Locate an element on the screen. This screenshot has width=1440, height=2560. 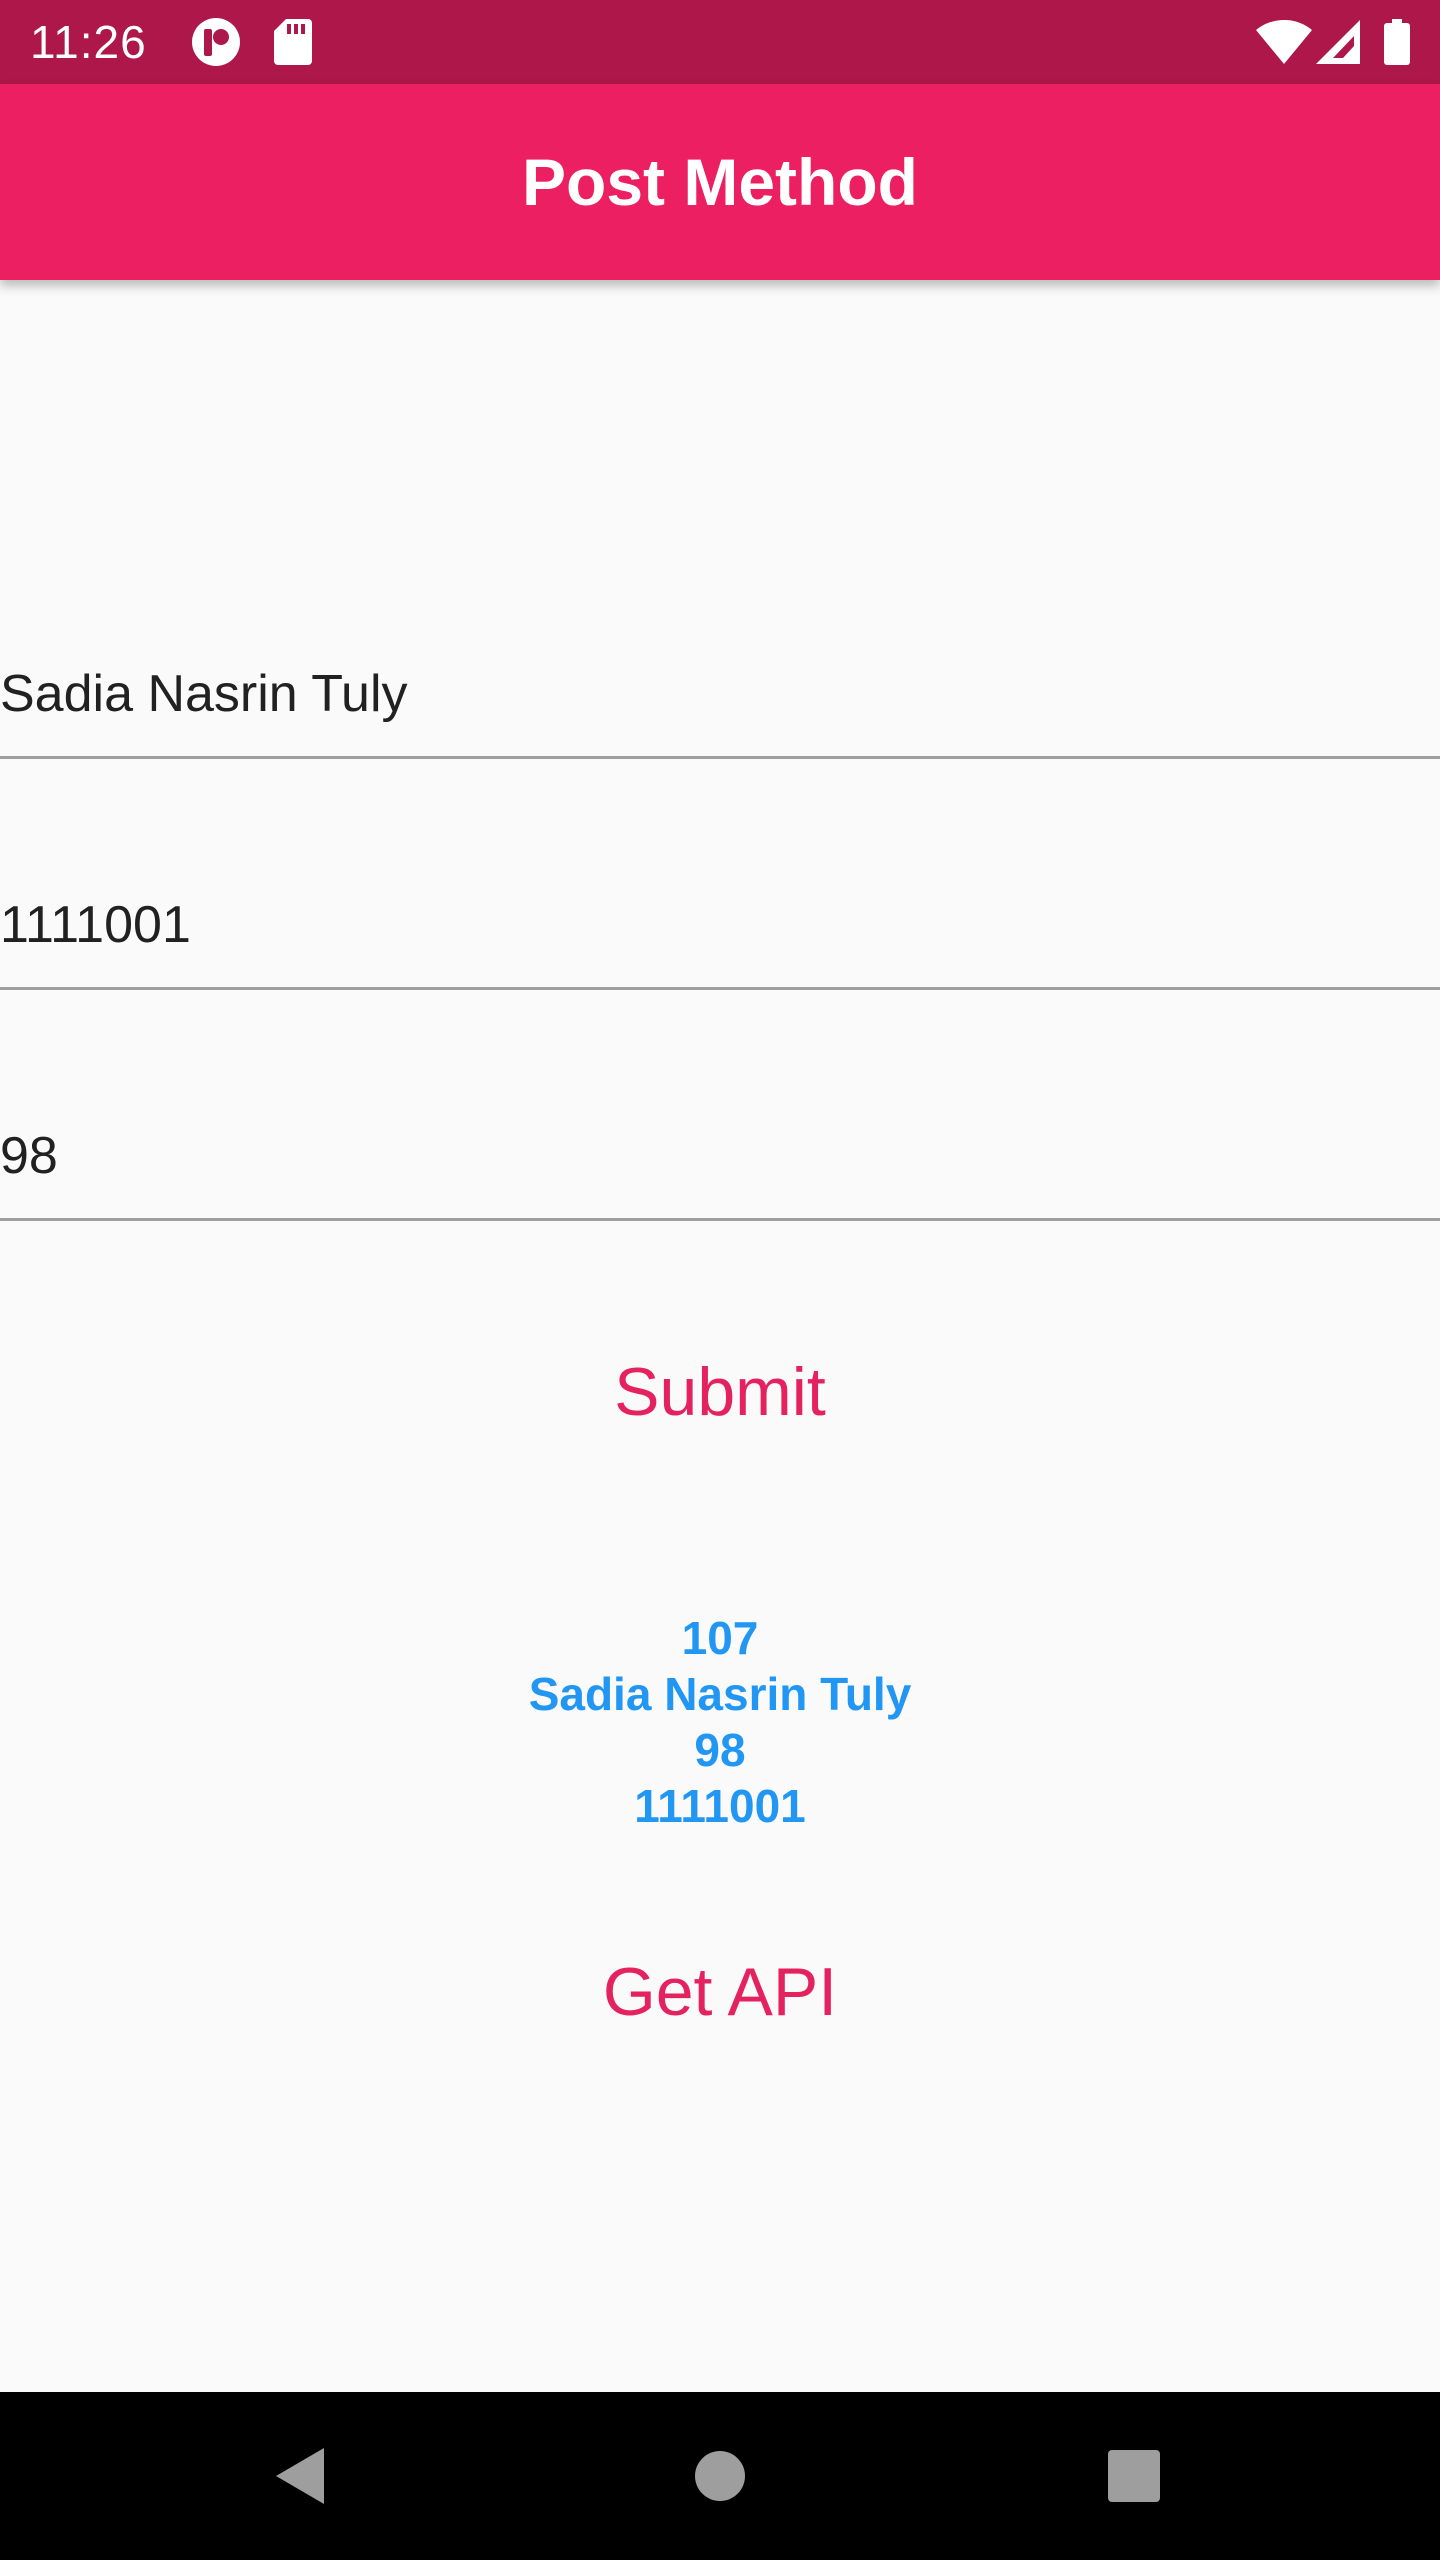
id-input is located at coordinates (720, 925).